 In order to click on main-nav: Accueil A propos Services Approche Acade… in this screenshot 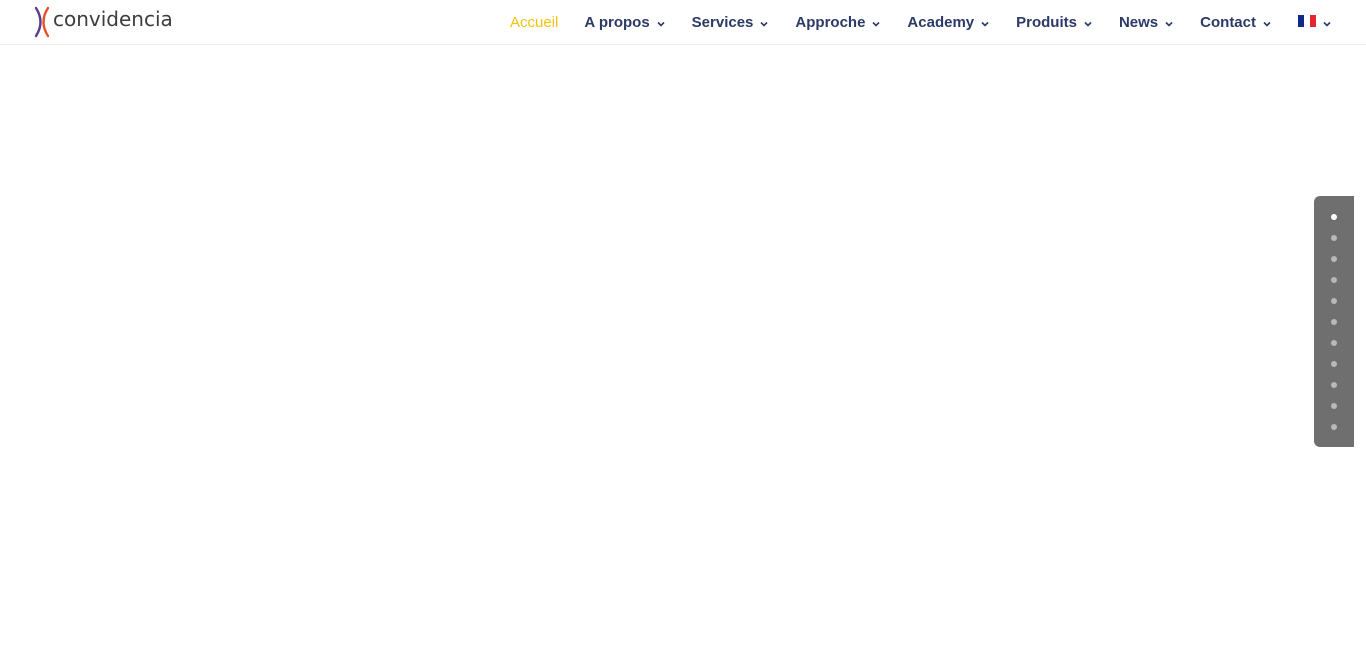, I will do `click(938, 22)`.